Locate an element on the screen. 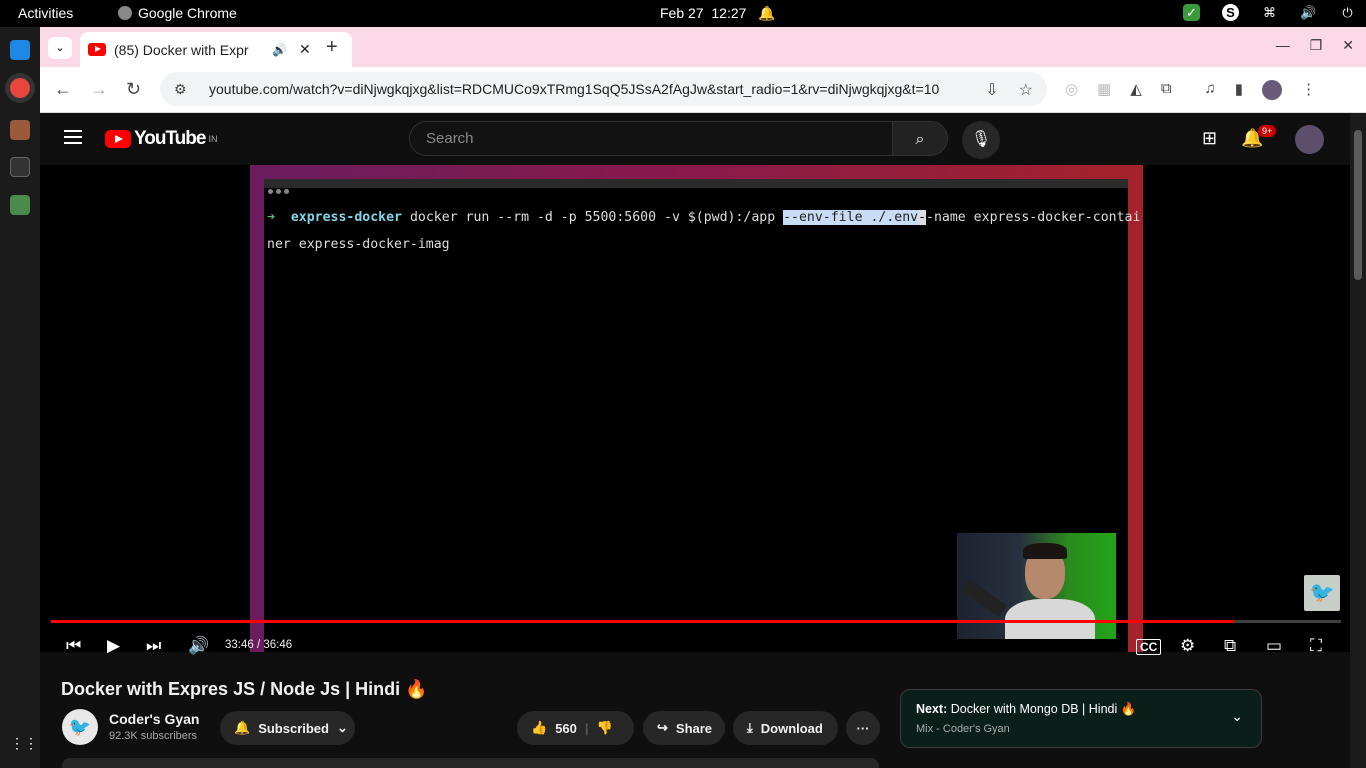 This screenshot has width=1366, height=768. progress-played is located at coordinates (642, 621).